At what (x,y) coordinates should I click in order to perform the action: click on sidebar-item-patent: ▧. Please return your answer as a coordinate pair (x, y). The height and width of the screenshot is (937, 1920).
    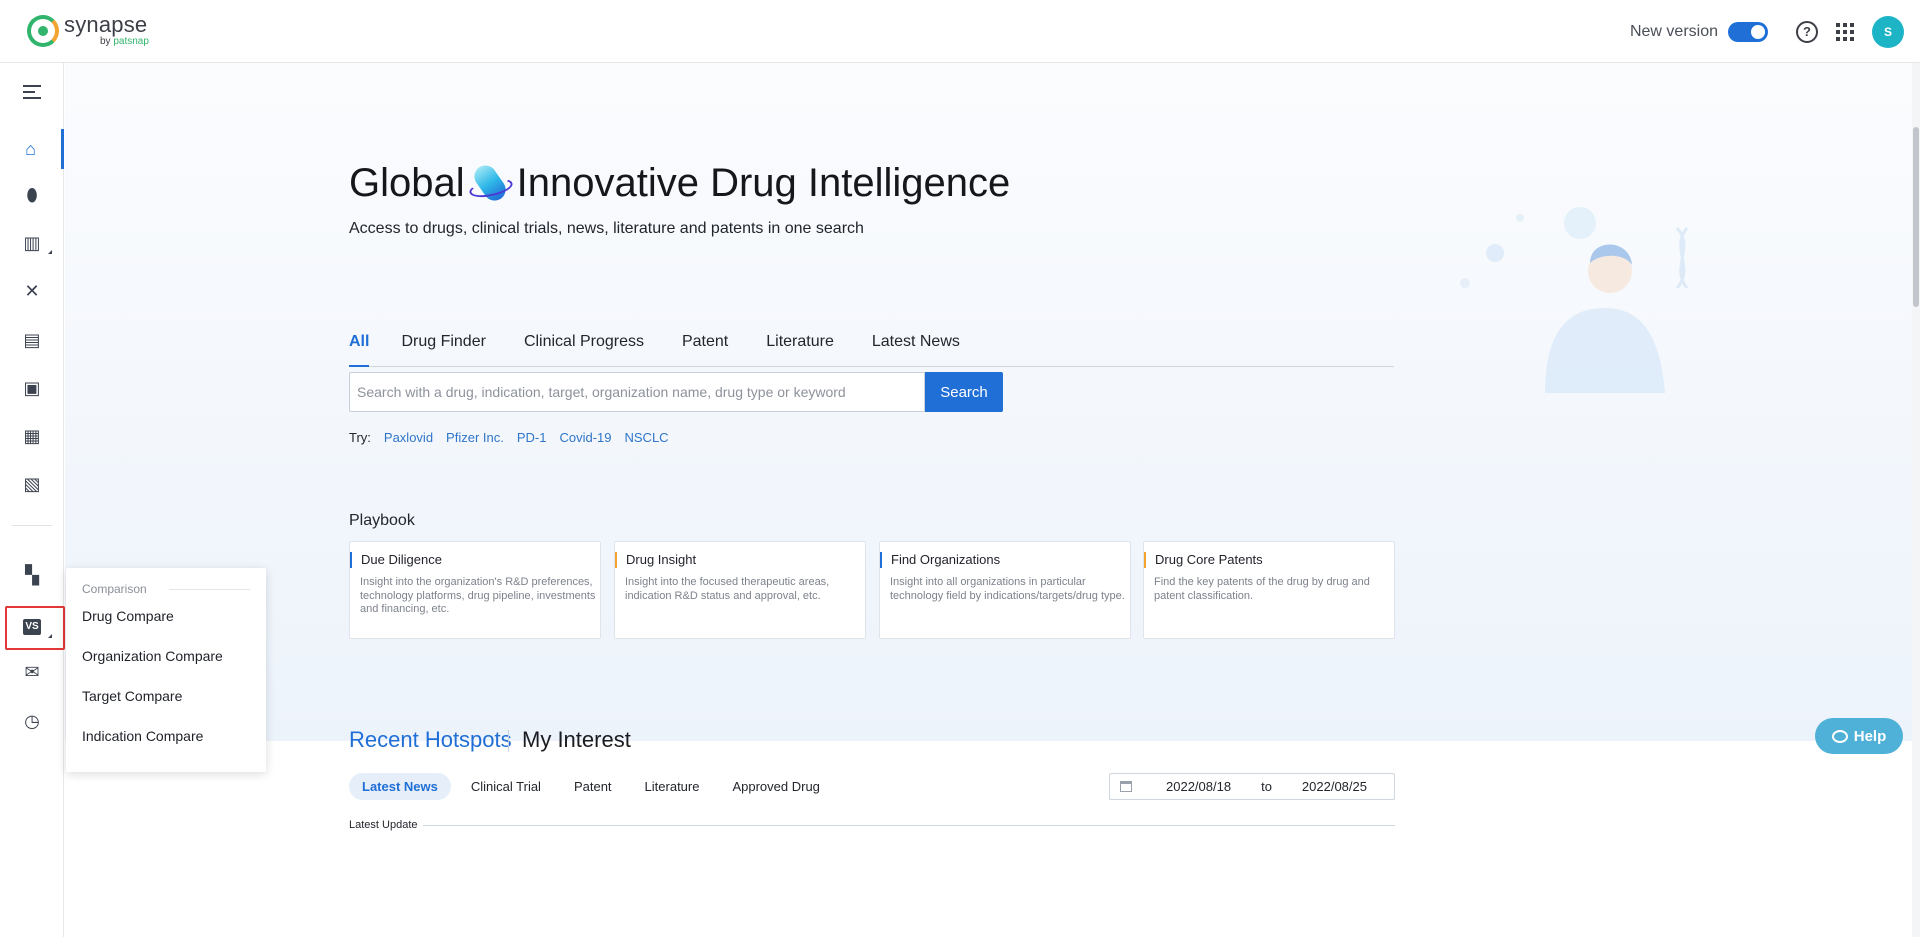
    Looking at the image, I should click on (32, 484).